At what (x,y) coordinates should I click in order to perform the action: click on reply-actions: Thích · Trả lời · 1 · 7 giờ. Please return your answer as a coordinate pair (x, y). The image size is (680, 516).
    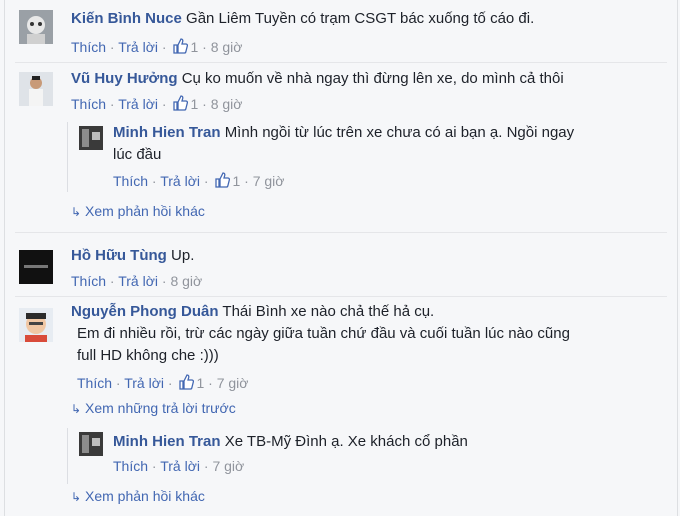
    Looking at the image, I should click on (199, 181).